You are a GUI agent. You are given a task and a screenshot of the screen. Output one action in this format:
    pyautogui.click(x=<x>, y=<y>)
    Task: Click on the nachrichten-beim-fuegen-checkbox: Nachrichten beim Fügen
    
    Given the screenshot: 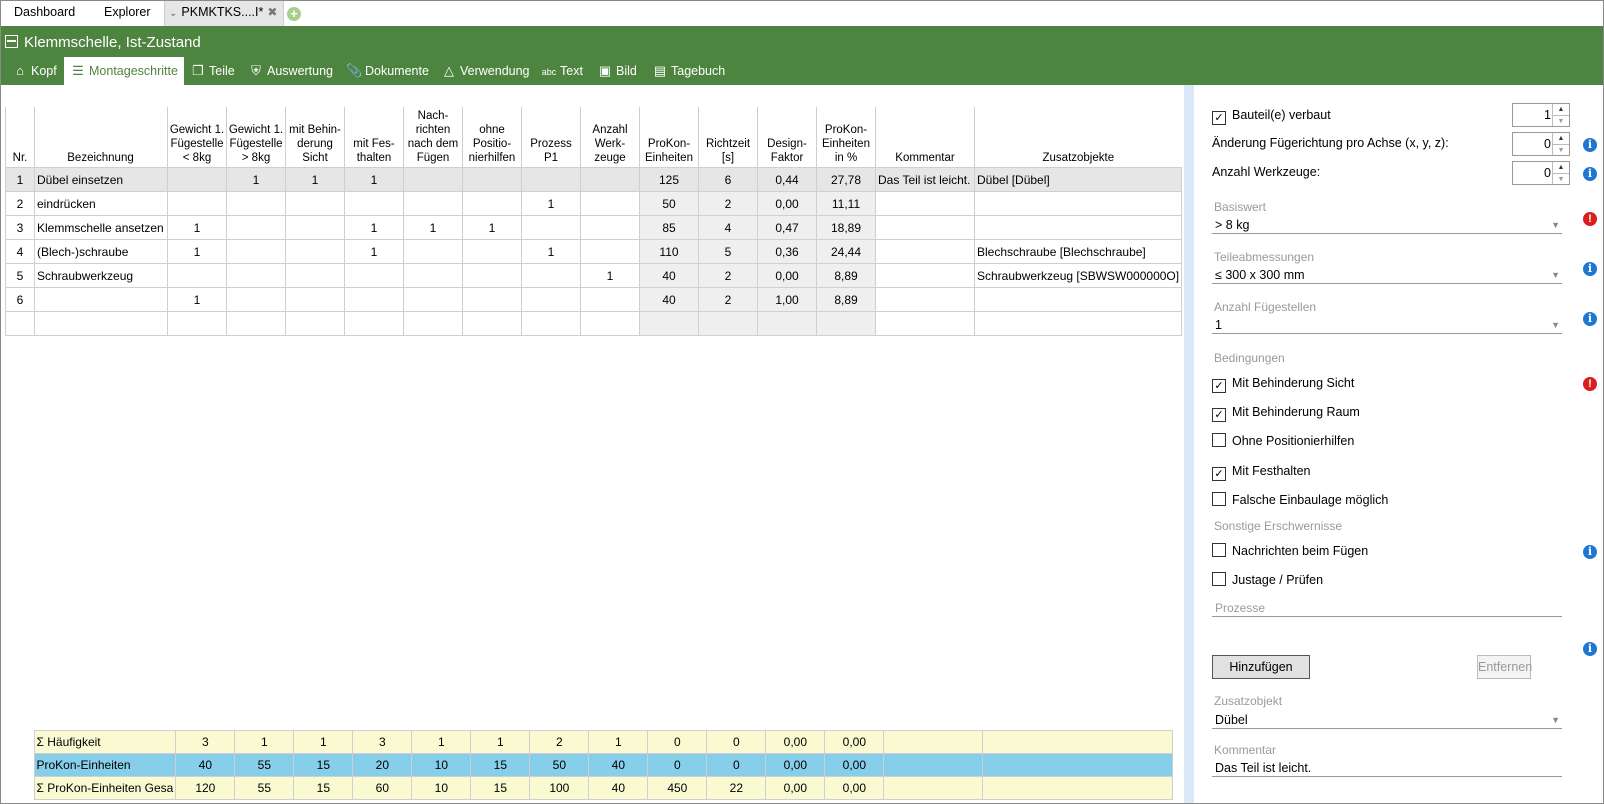 What is the action you would take?
    pyautogui.click(x=1290, y=551)
    